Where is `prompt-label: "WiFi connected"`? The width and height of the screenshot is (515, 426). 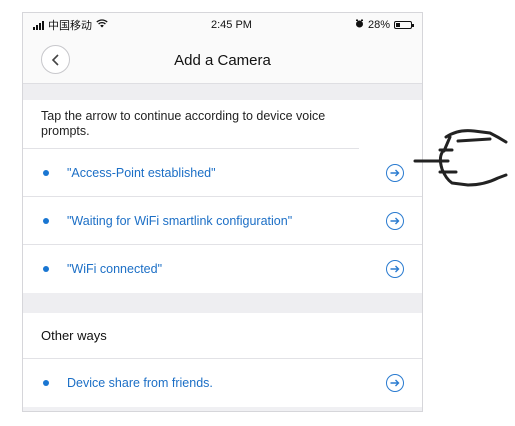
prompt-label: "WiFi connected" is located at coordinates (115, 269).